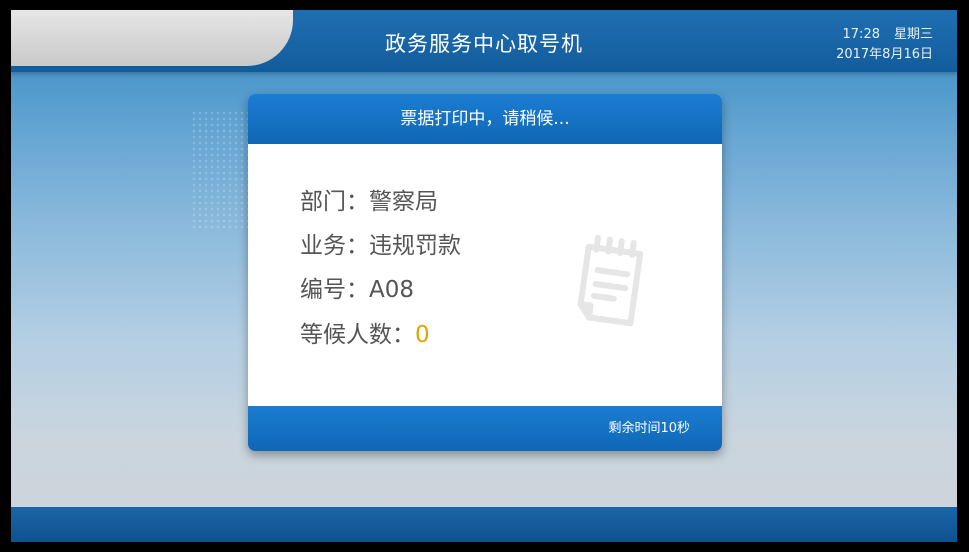  Describe the element at coordinates (357, 335) in the screenshot. I see `waiting-count-label: 等候人数：` at that location.